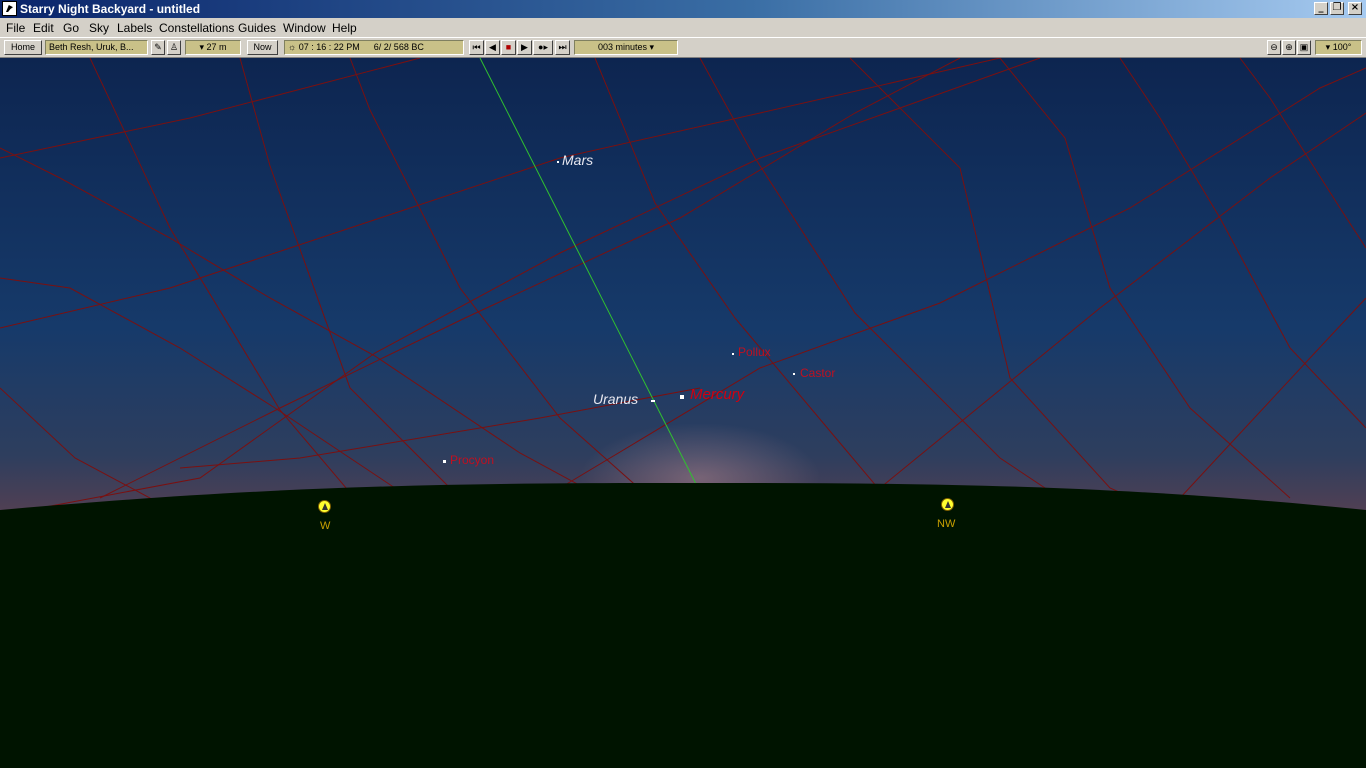 The height and width of the screenshot is (768, 1366). I want to click on edit-location-icon: ✎, so click(158, 47).